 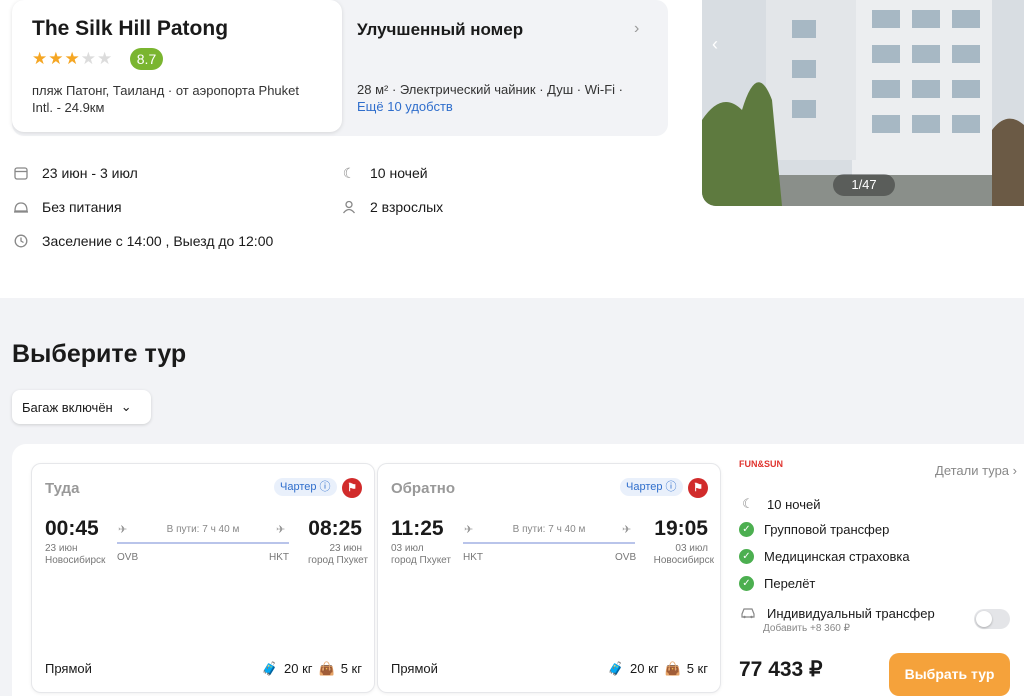 I want to click on individual-transfer: Индивидуальный трансфер, so click(x=837, y=613).